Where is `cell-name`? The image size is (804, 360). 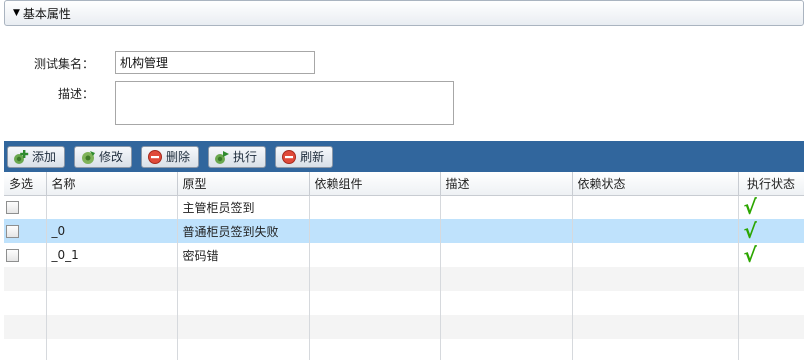
cell-name is located at coordinates (112, 207).